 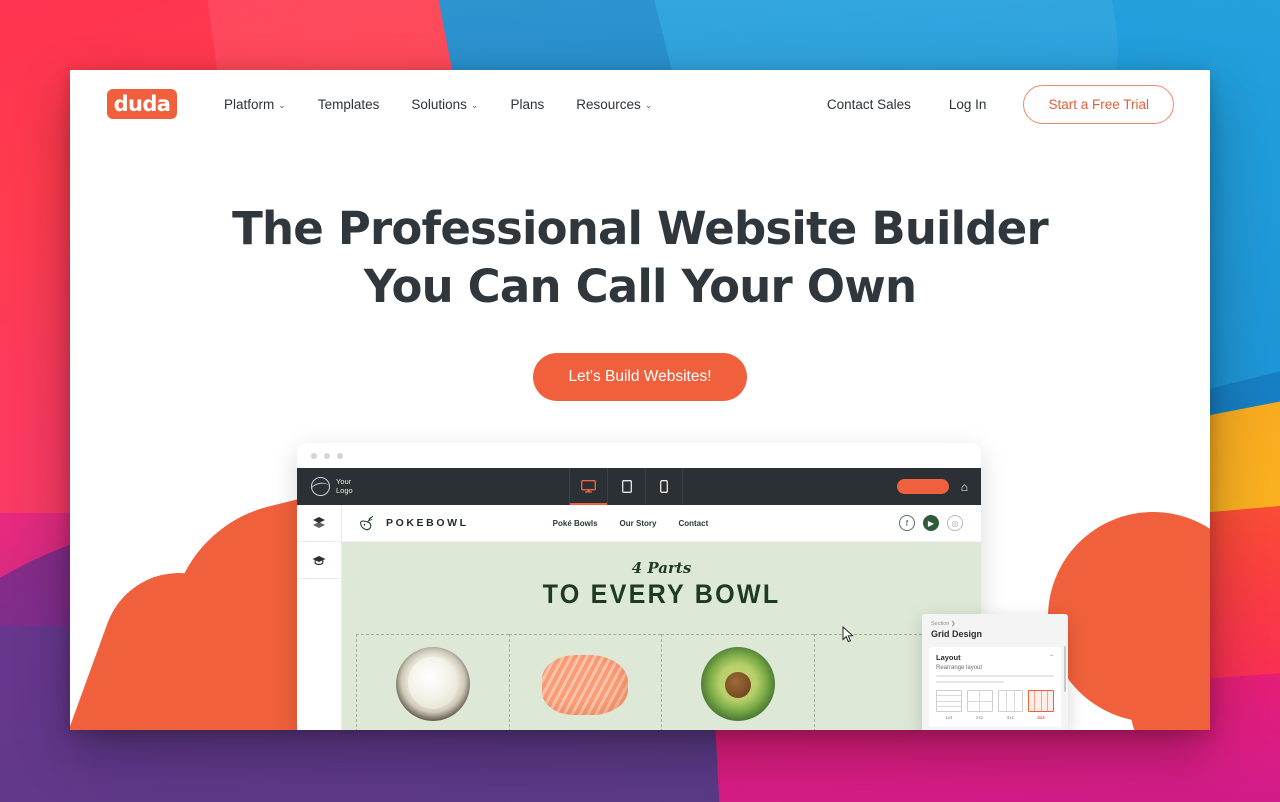 I want to click on nav-item-platform: Platform ⌄, so click(x=255, y=104).